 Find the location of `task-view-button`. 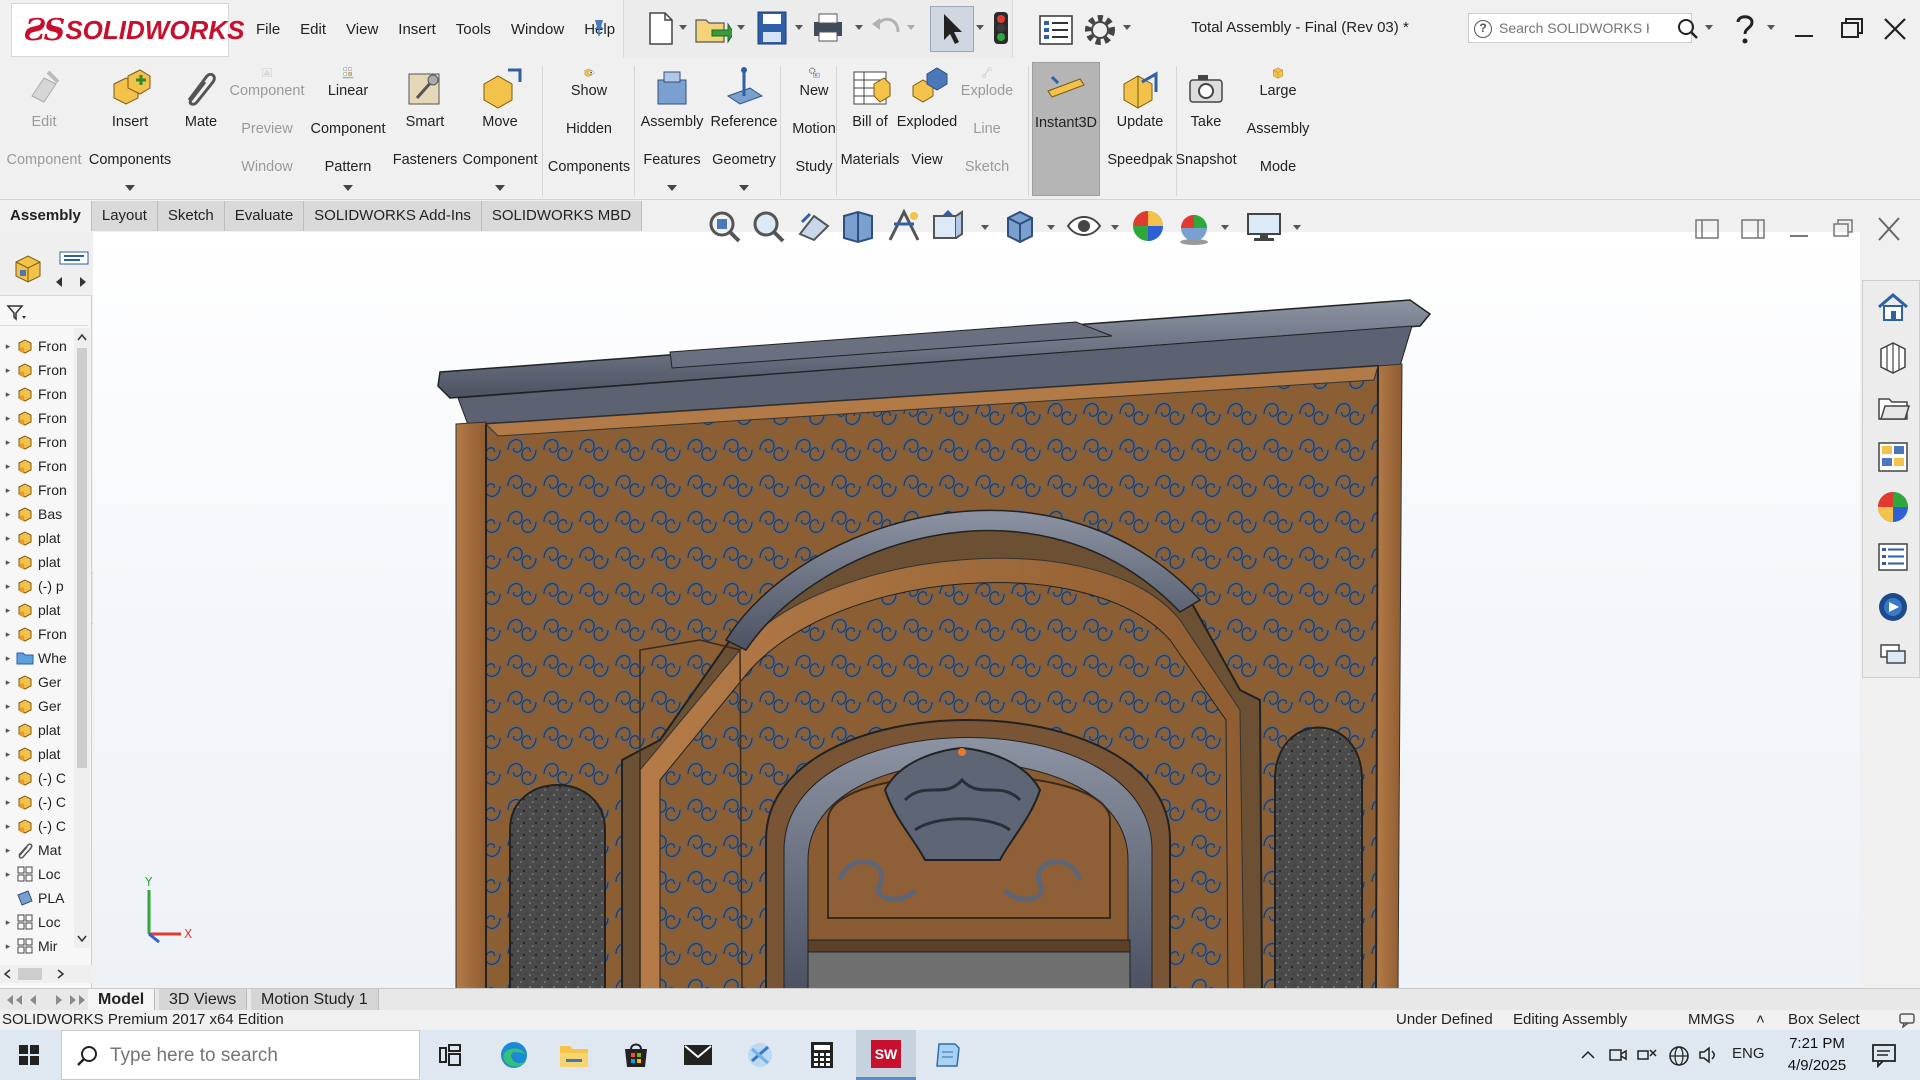

task-view-button is located at coordinates (450, 1055).